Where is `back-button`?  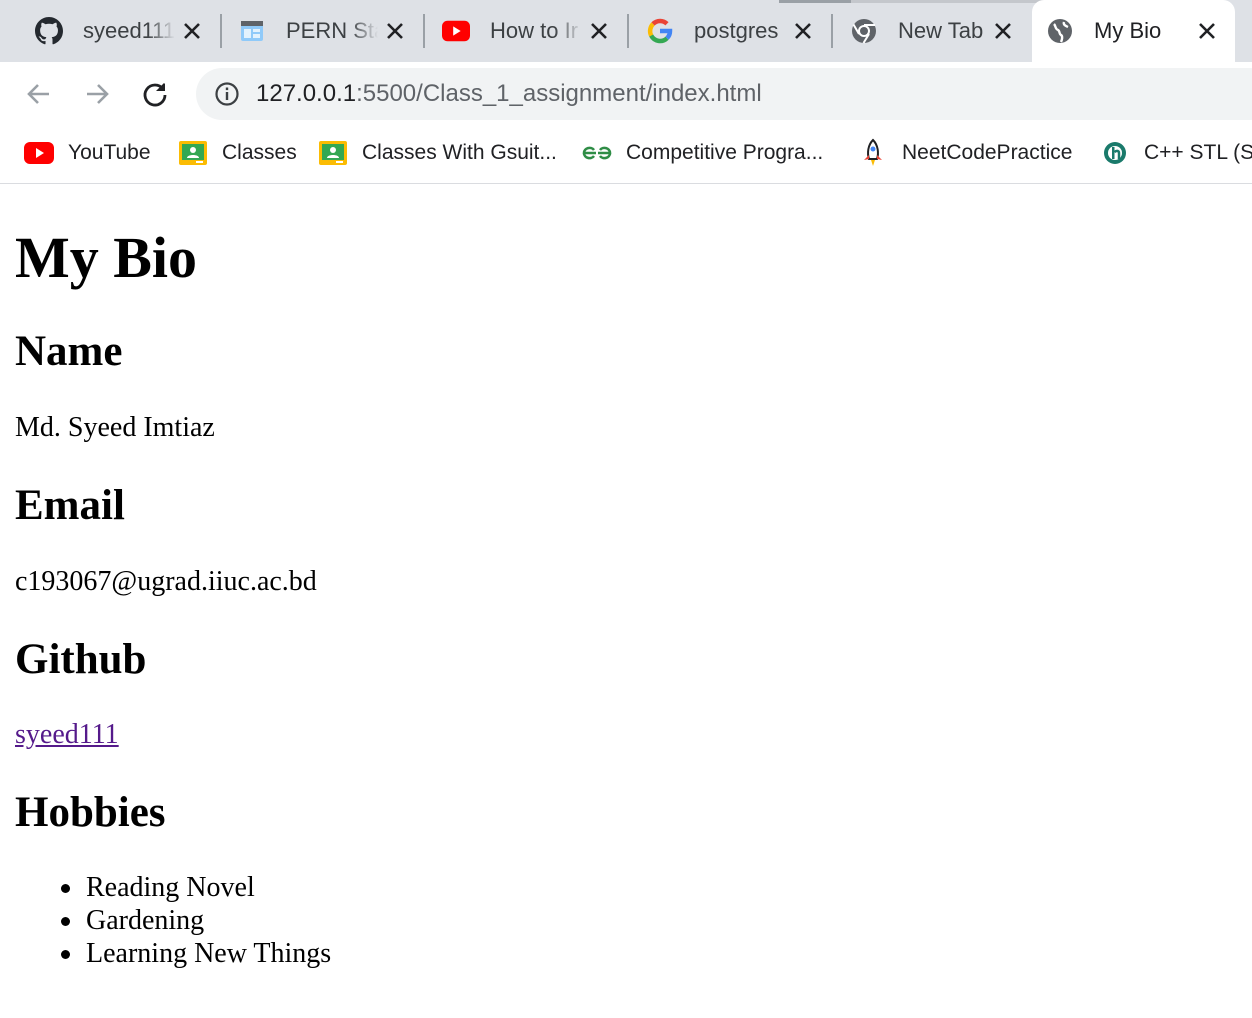
back-button is located at coordinates (39, 94).